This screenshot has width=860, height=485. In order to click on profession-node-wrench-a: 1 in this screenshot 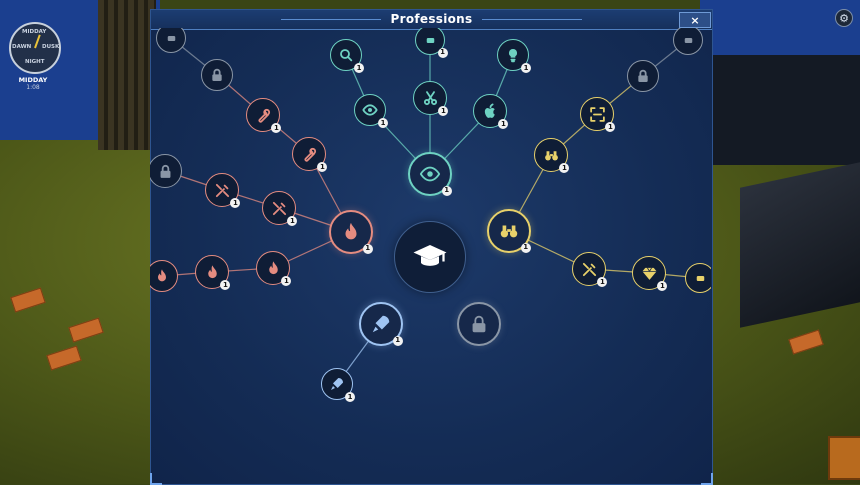, I will do `click(264, 116)`.